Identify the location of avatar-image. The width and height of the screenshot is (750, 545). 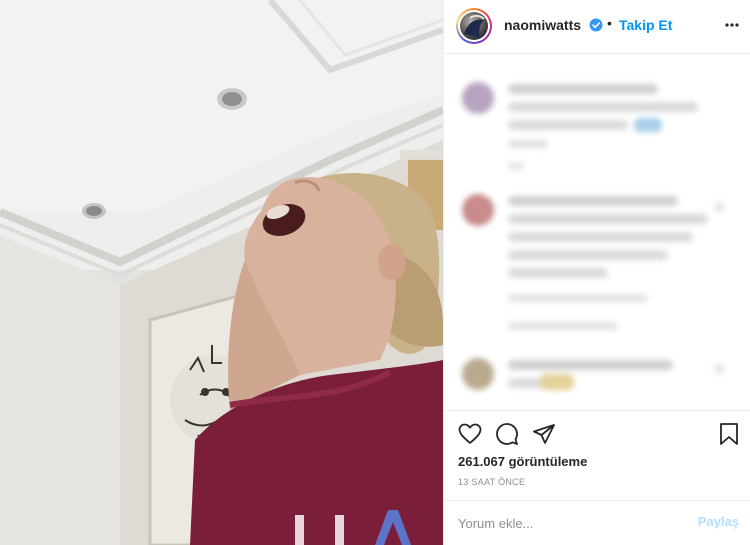
(474, 26).